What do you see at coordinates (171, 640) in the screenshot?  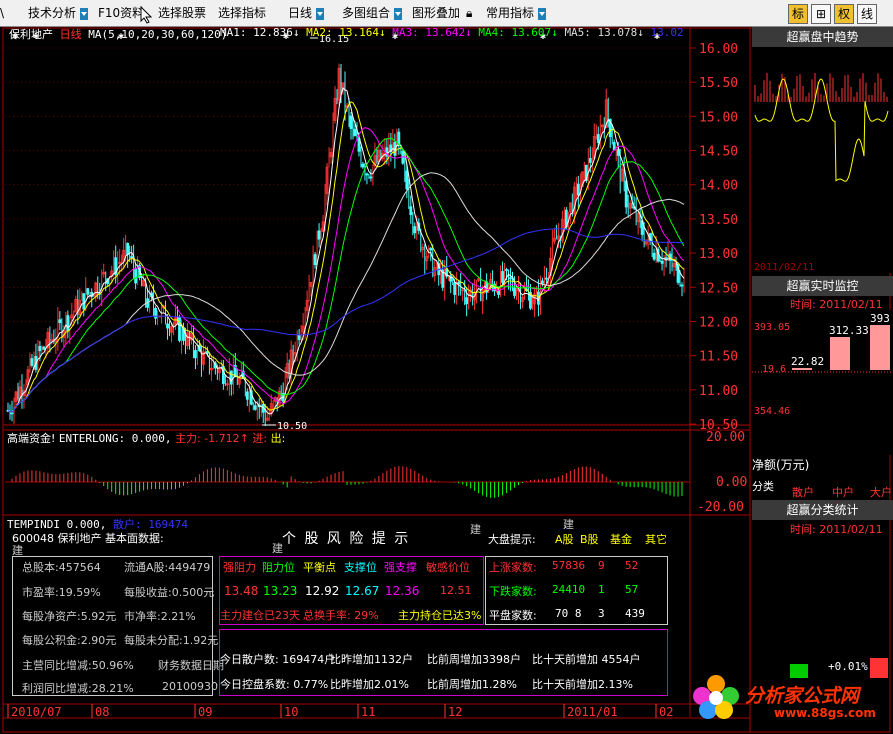 I see `mgwfp: 每股未分配:1.92元` at bounding box center [171, 640].